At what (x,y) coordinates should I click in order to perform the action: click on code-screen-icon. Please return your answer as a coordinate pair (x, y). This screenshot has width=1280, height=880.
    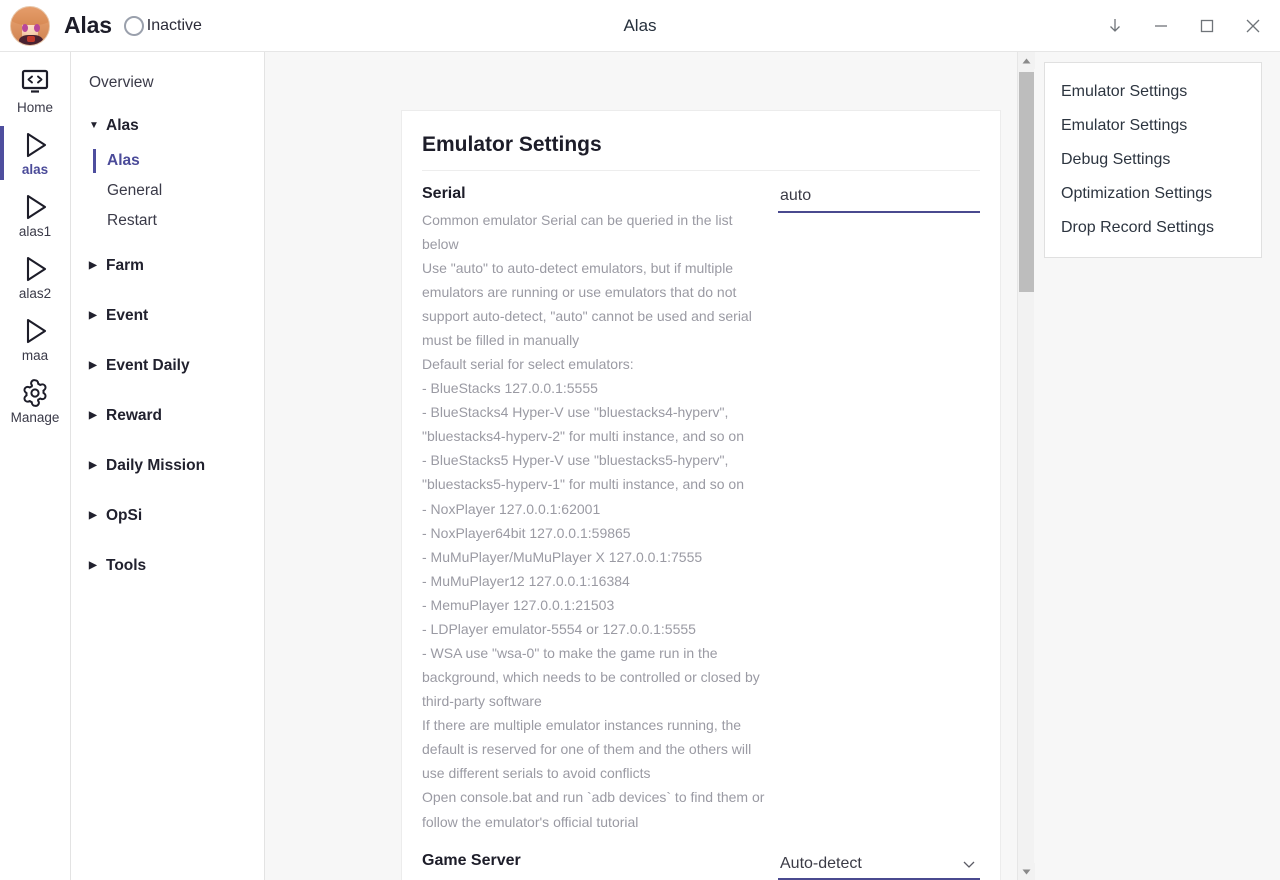
    Looking at the image, I should click on (35, 83).